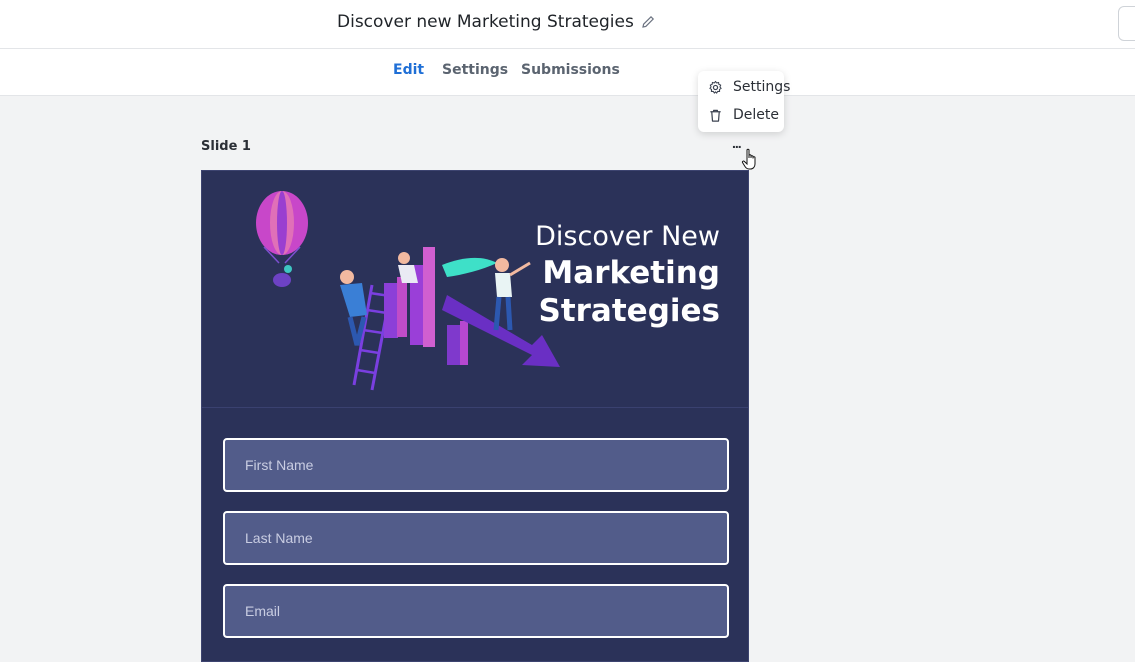  What do you see at coordinates (408, 291) in the screenshot?
I see `marketing-illustration` at bounding box center [408, 291].